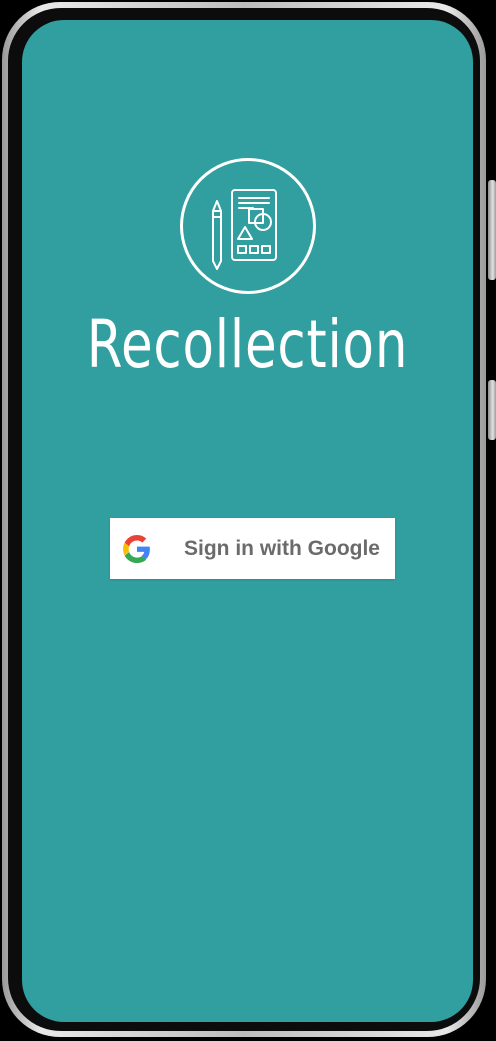  Describe the element at coordinates (492, 410) in the screenshot. I see `power-button` at that location.